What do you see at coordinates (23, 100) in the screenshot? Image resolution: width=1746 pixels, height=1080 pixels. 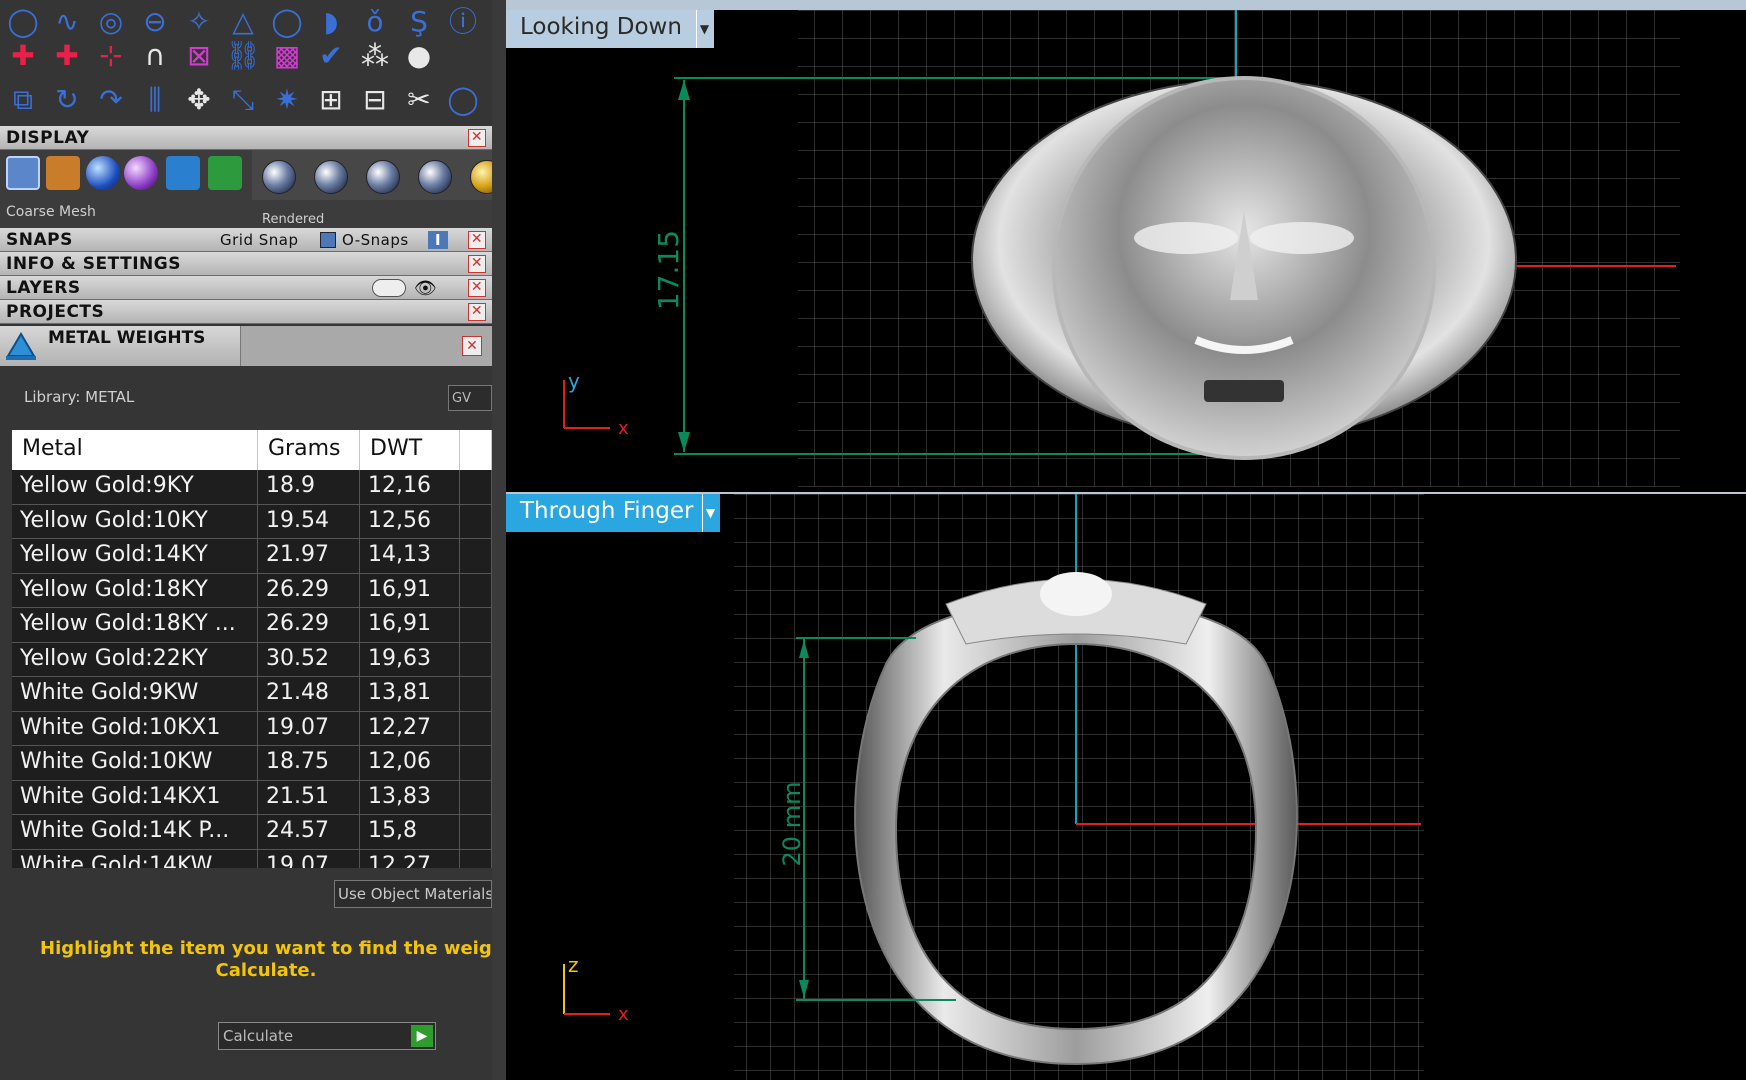 I see `boolean-icon: ⧉` at bounding box center [23, 100].